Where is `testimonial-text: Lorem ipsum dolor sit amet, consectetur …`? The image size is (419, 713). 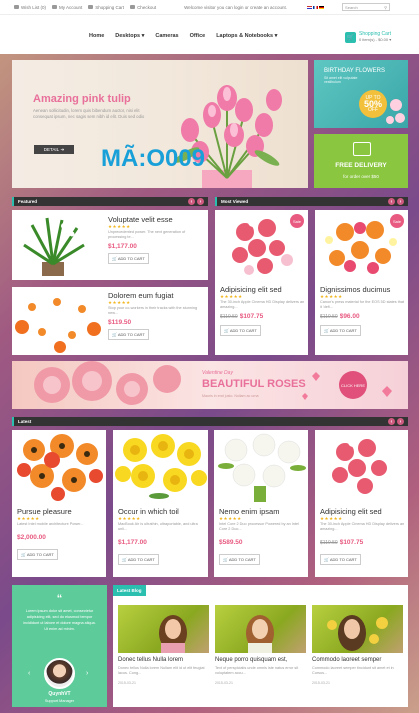
testimonial-text: Lorem ipsum dolor sit amet, consectetur … is located at coordinates (59, 620).